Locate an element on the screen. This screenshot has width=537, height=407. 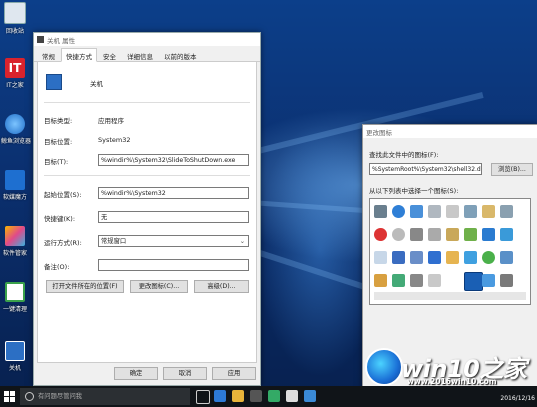
open-file-location-button: 打开文件所在的位置(F) is located at coordinates (85, 286).